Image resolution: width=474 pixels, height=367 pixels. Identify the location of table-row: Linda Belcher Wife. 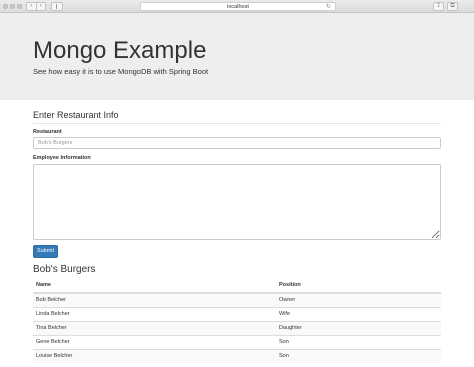
(237, 314).